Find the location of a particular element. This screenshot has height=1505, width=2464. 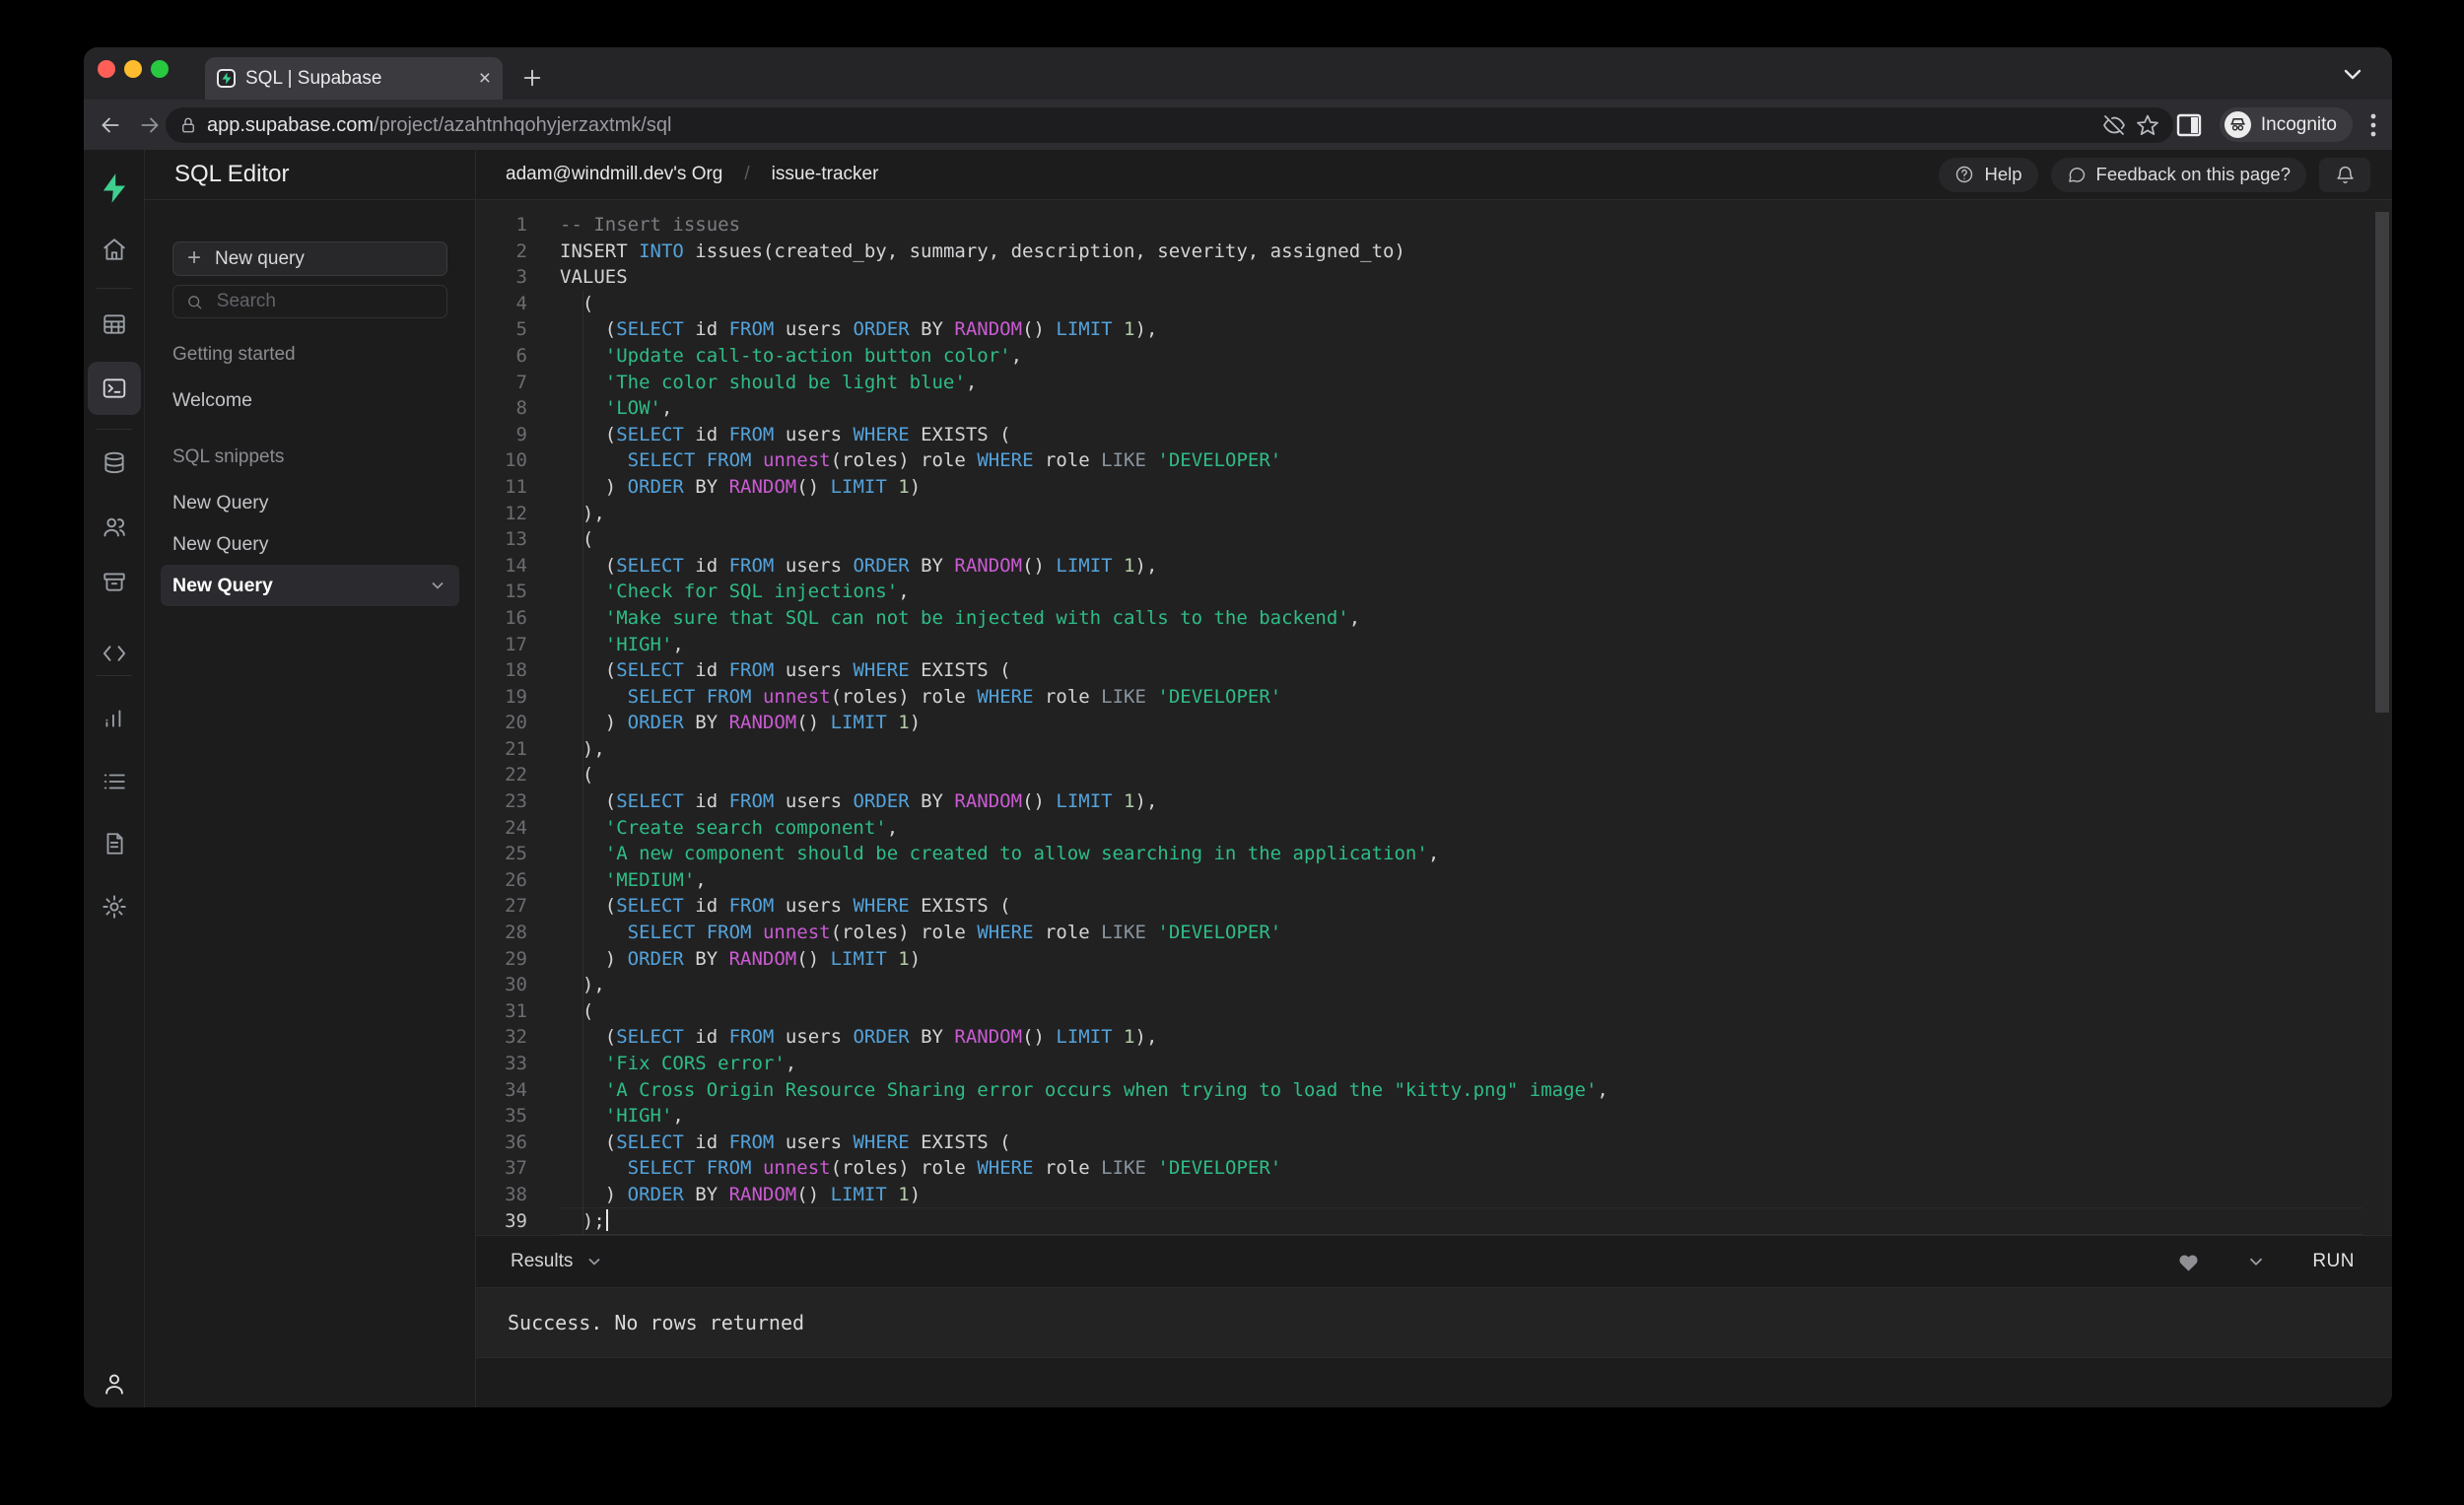

help-button: Help is located at coordinates (1988, 174).